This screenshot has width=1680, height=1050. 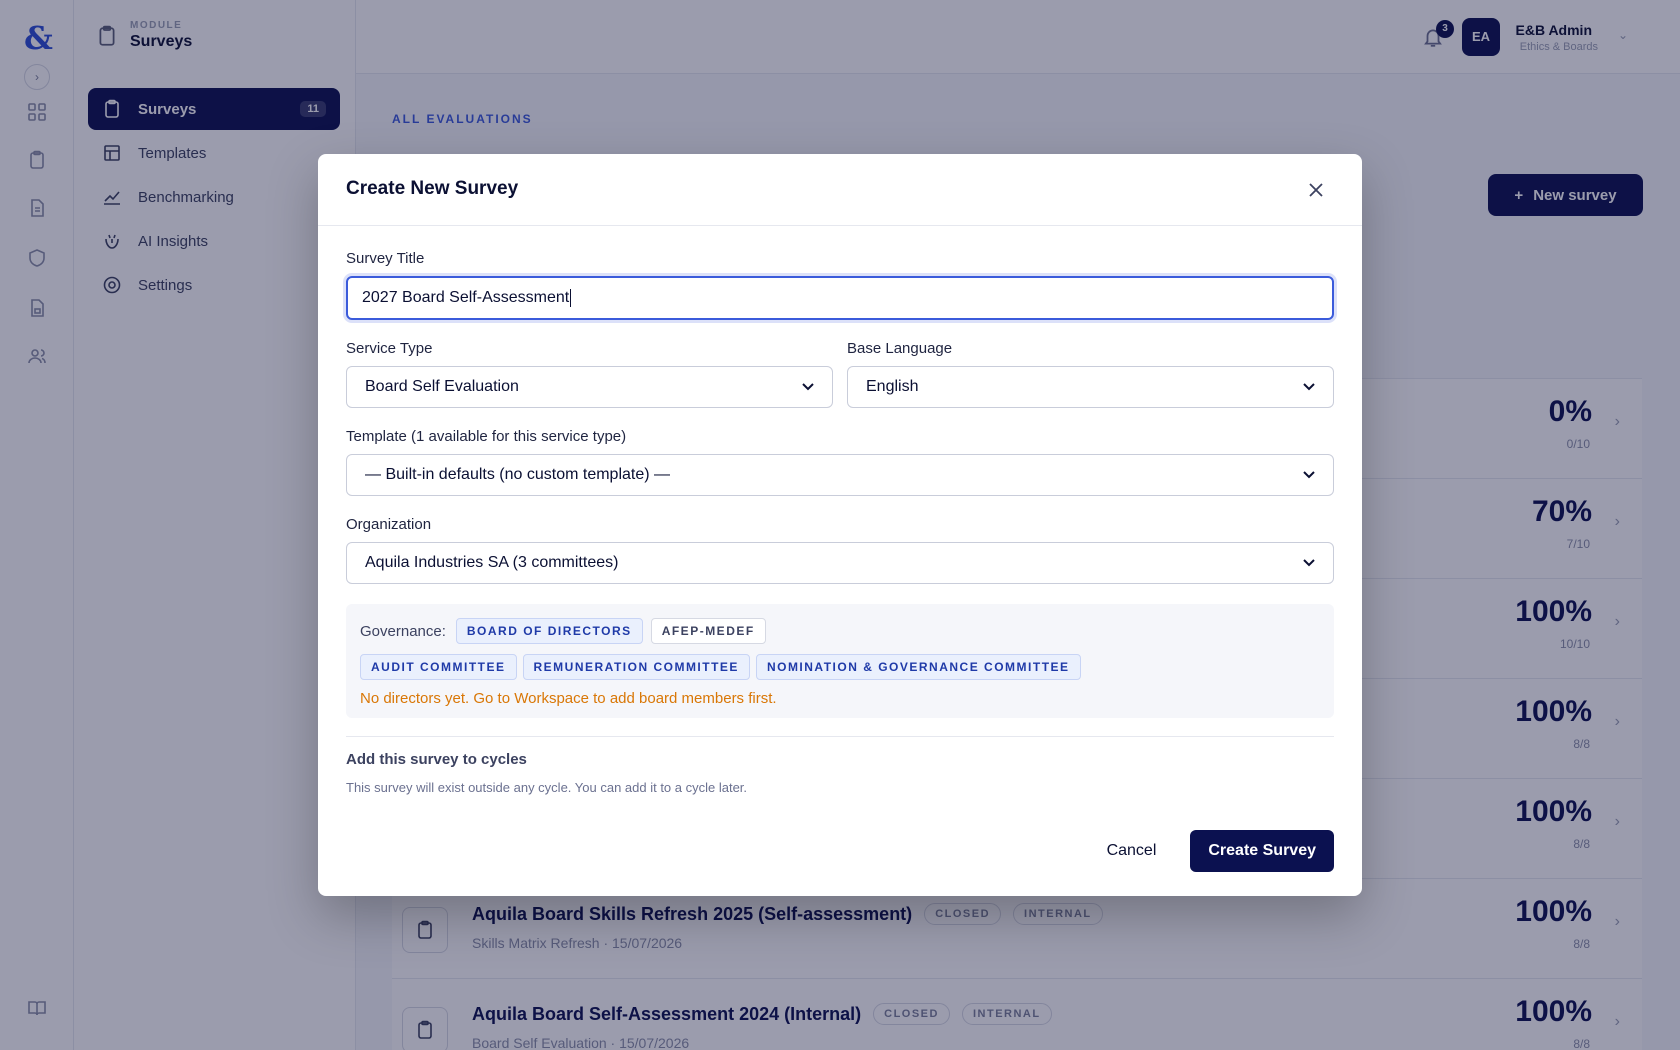 What do you see at coordinates (492, 562) in the screenshot?
I see `organization-value: Aquila Industries SA (3 committees)` at bounding box center [492, 562].